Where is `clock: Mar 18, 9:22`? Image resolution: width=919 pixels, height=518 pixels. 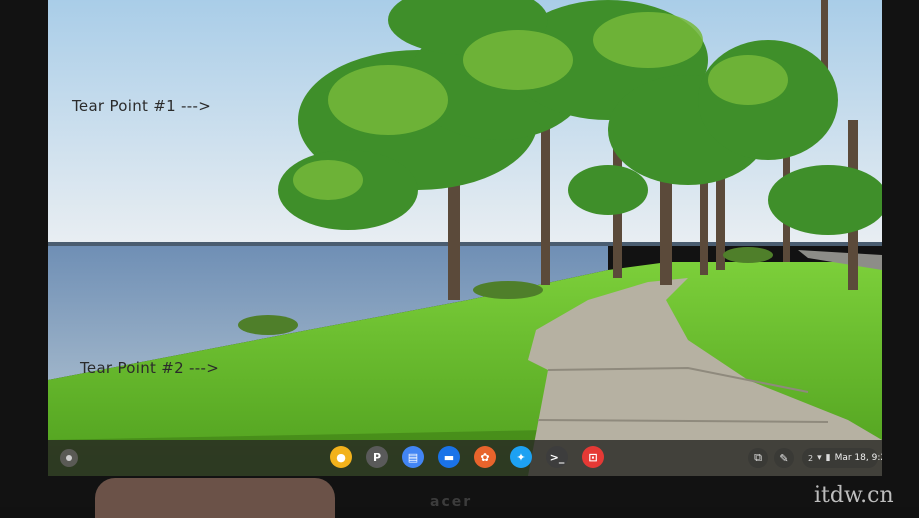 clock: Mar 18, 9:22 is located at coordinates (858, 458).